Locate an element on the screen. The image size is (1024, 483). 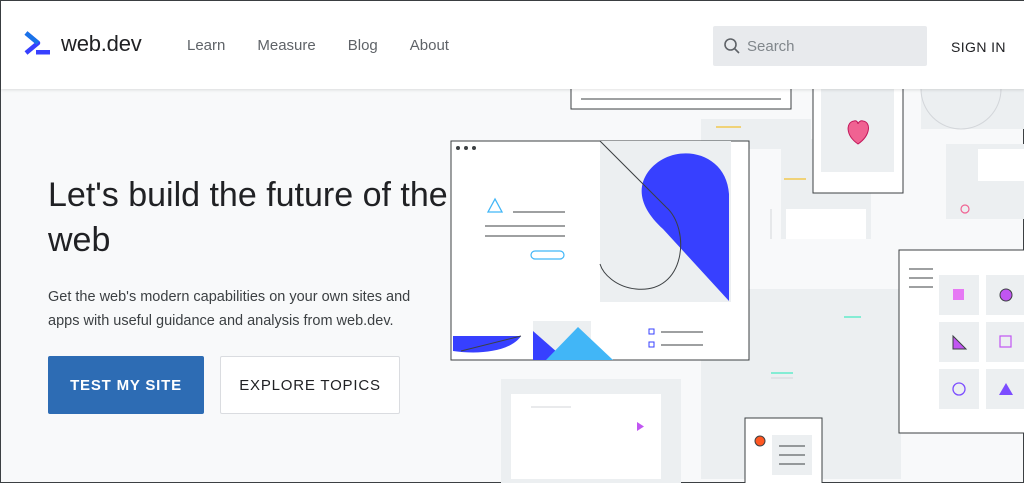
logo-text: web.dev is located at coordinates (101, 43).